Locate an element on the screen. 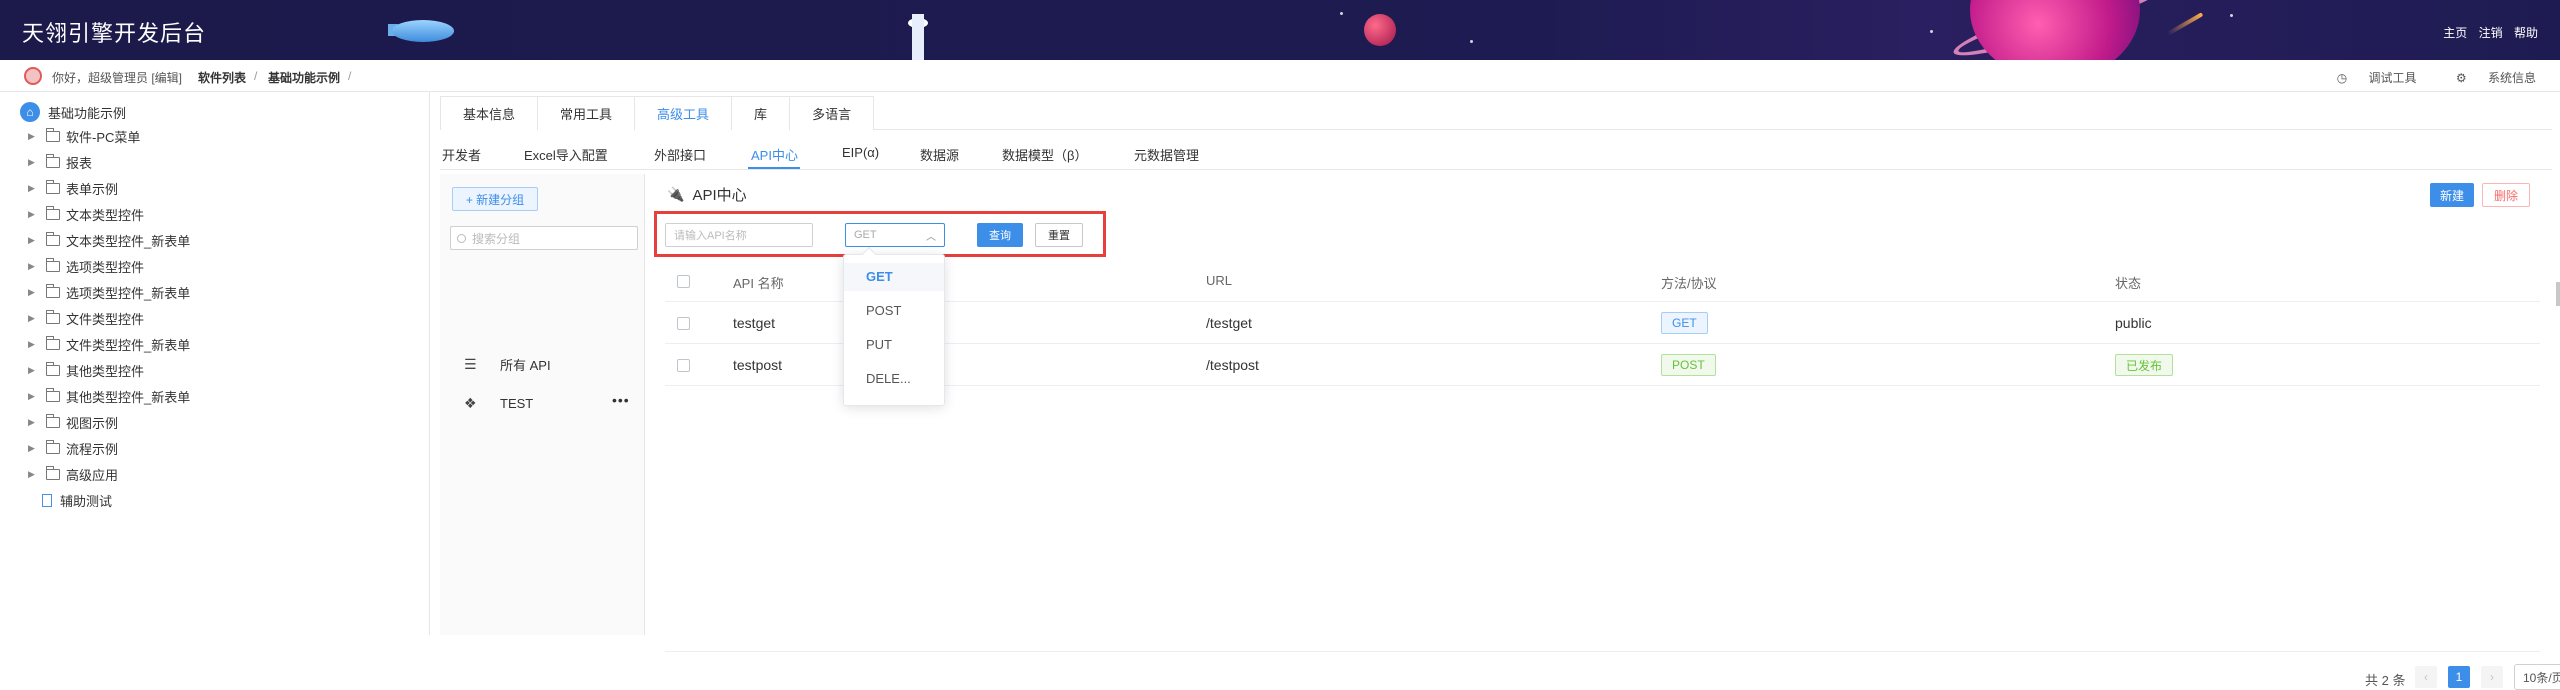 This screenshot has height=690, width=2560. primary-tabs: 基本信息 常用工具 高级工具 库 多语言 is located at coordinates (1496, 113).